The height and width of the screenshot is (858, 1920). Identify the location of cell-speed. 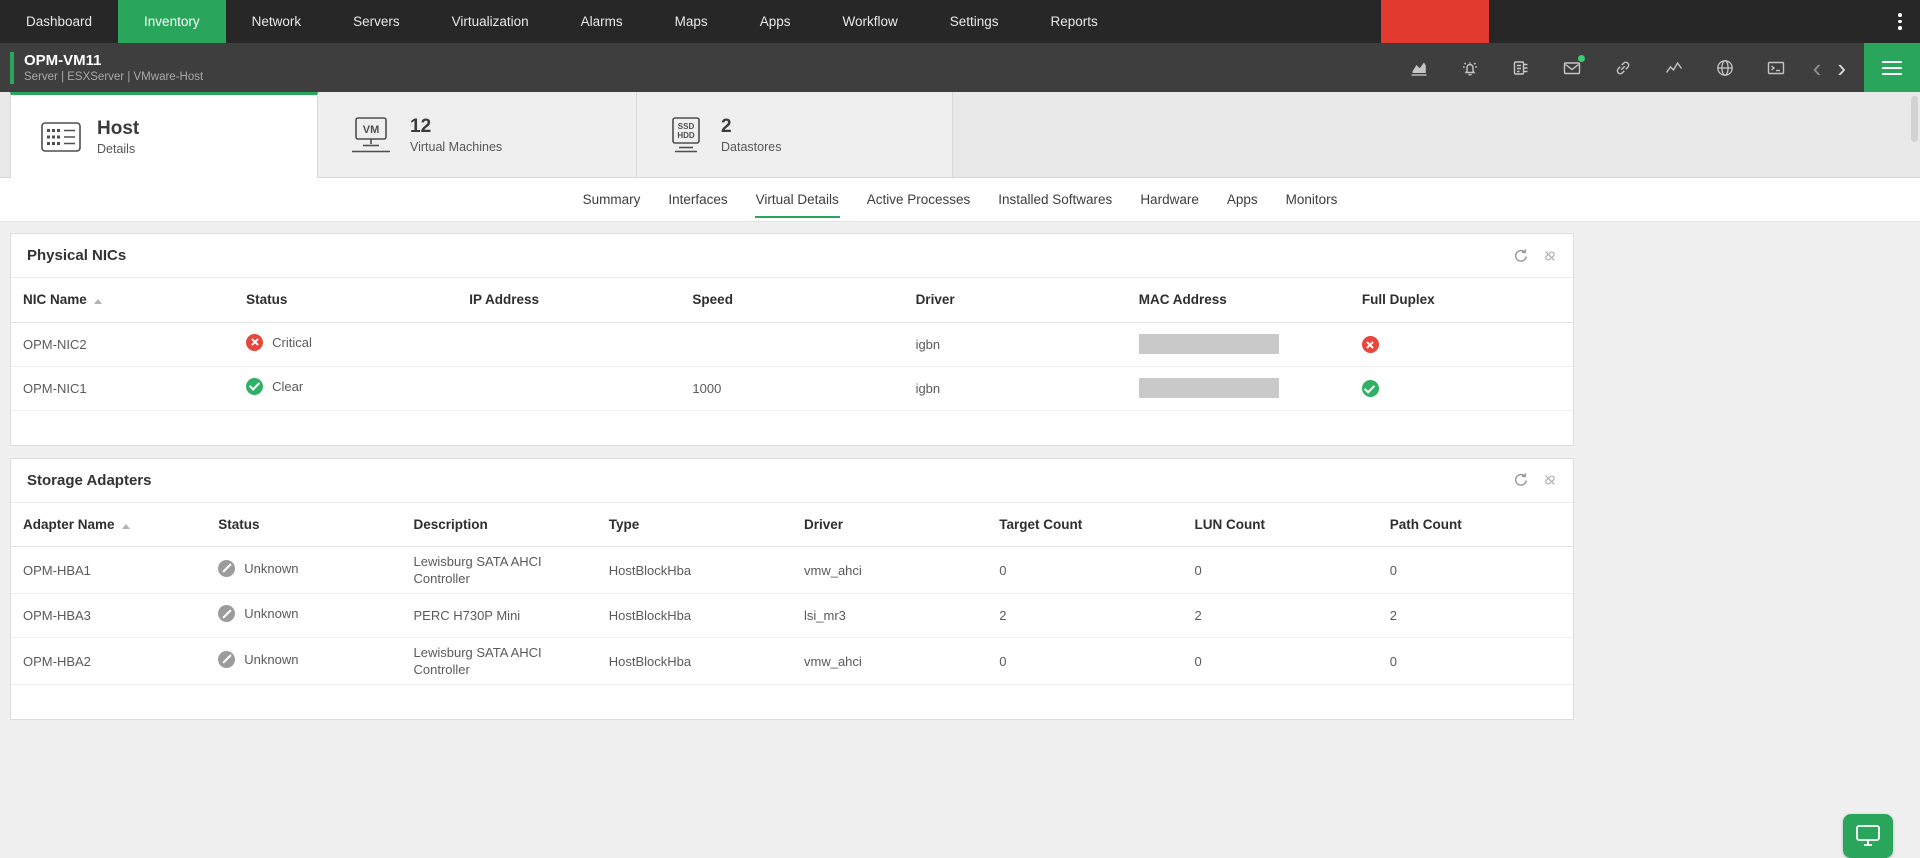
(792, 344).